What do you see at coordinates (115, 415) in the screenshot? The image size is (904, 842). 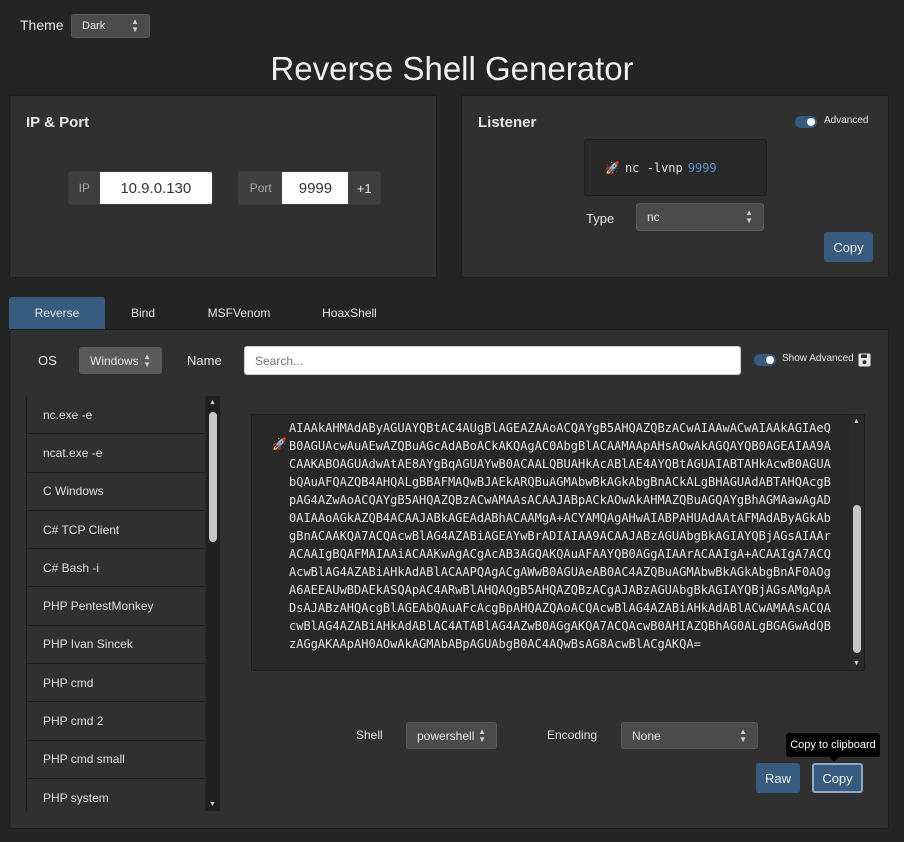 I see `shell-list-item: nc.exe -e` at bounding box center [115, 415].